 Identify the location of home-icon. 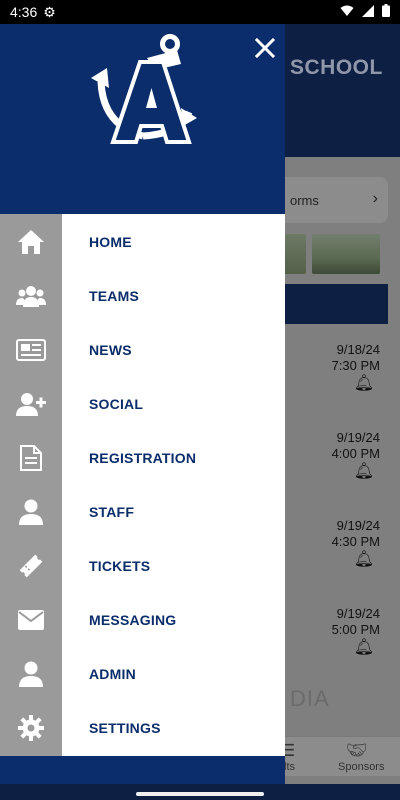
(31, 242).